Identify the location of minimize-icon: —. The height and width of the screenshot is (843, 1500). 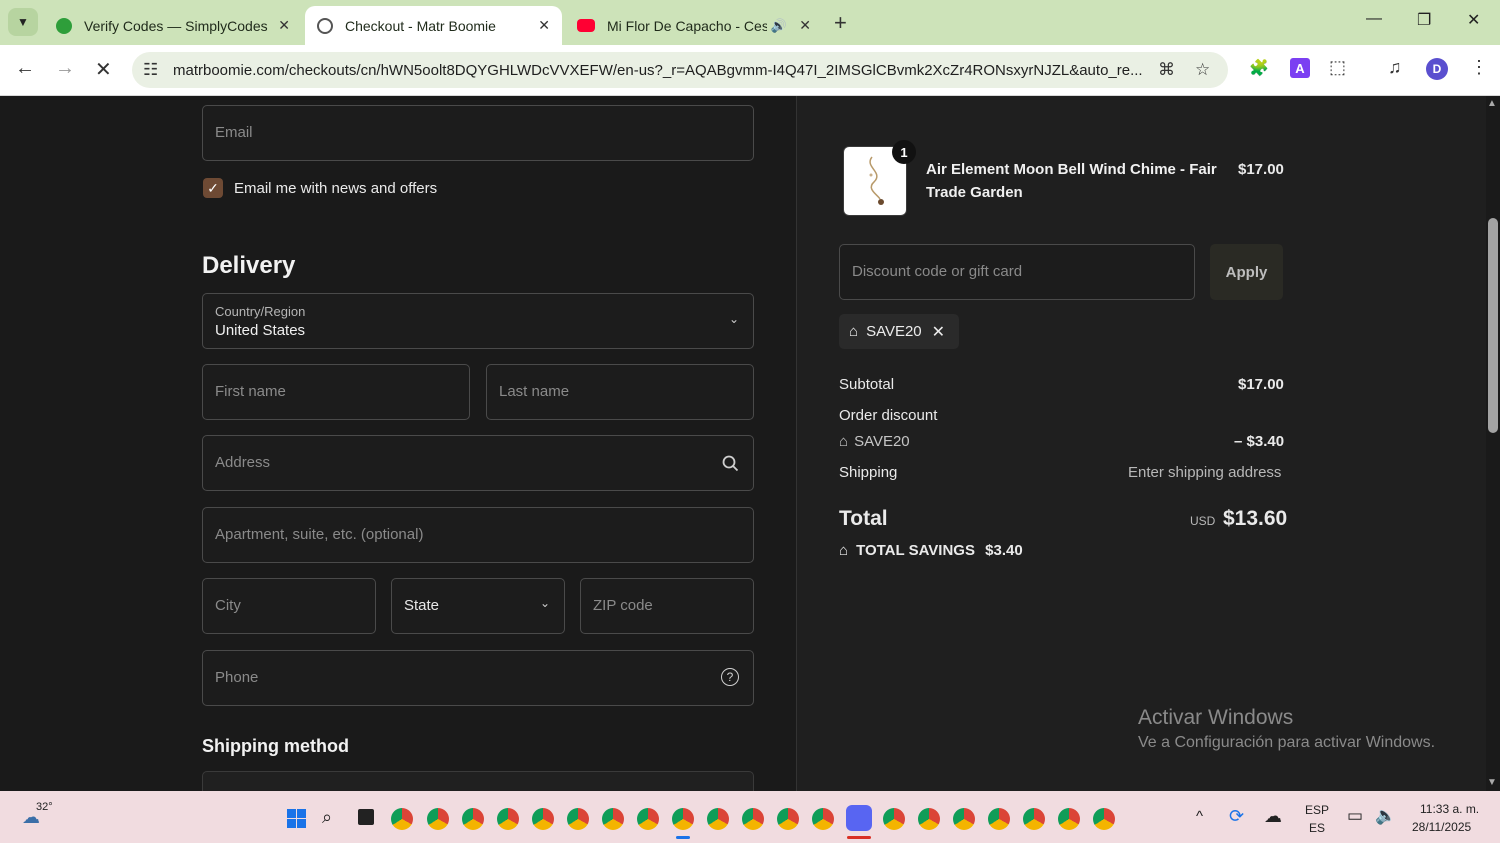
(1374, 19).